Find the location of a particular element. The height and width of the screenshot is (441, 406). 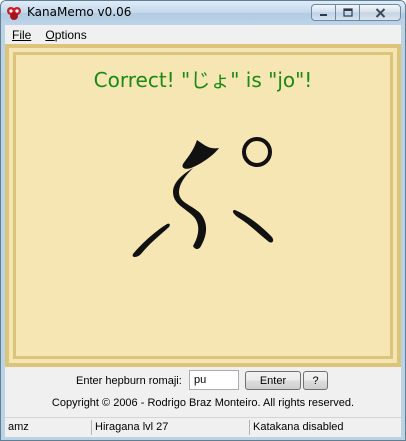

maximize-button is located at coordinates (347, 12).